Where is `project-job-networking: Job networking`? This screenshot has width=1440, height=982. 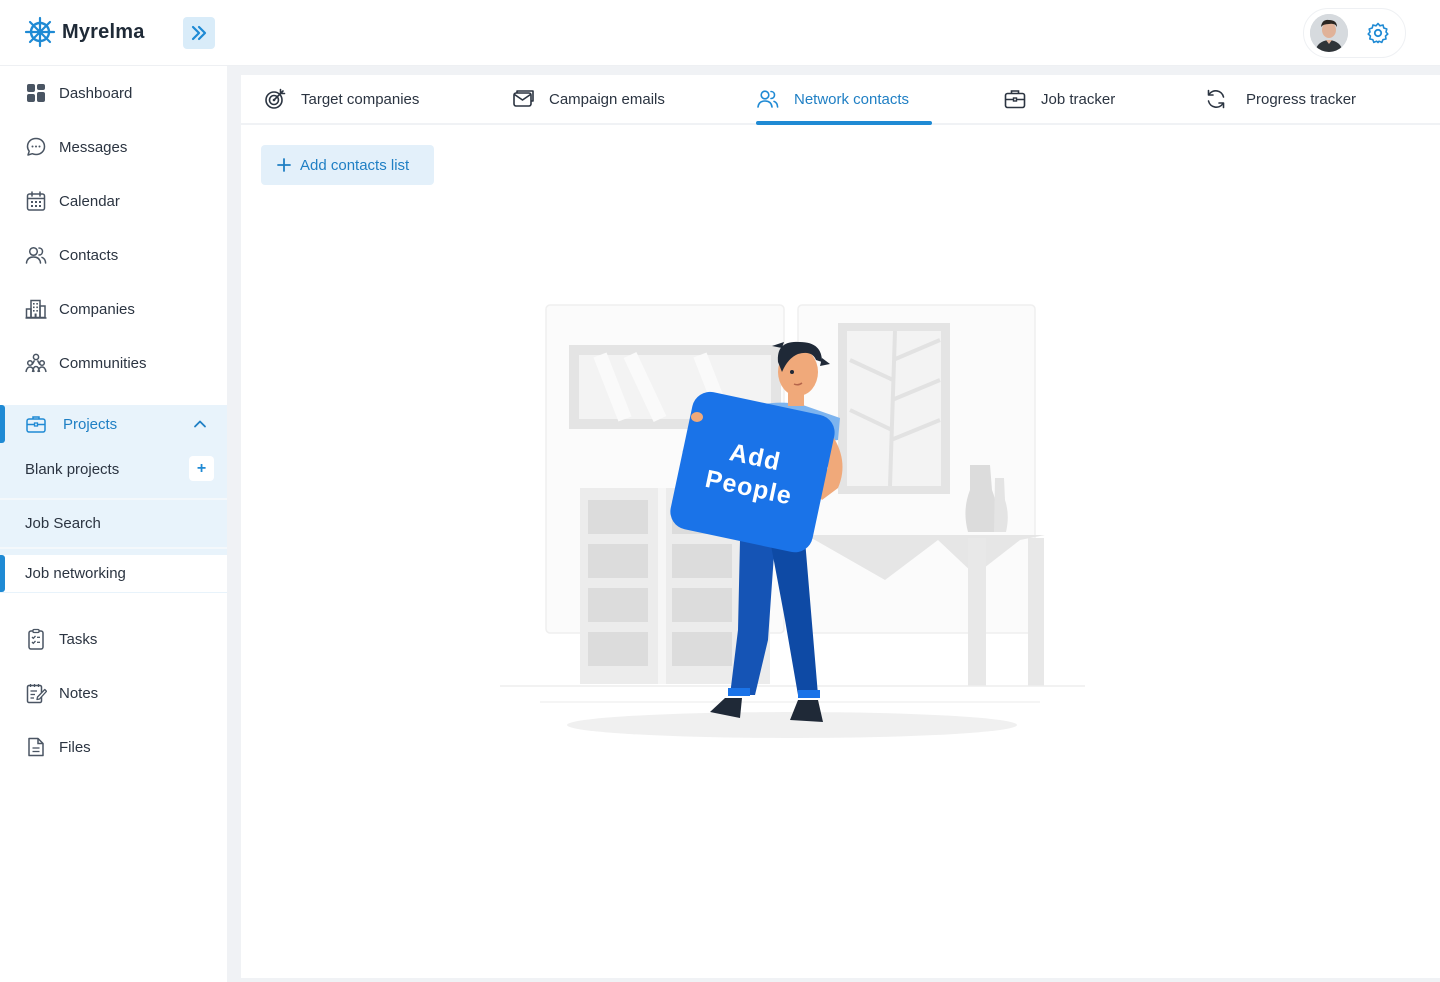
project-job-networking: Job networking is located at coordinates (113, 573).